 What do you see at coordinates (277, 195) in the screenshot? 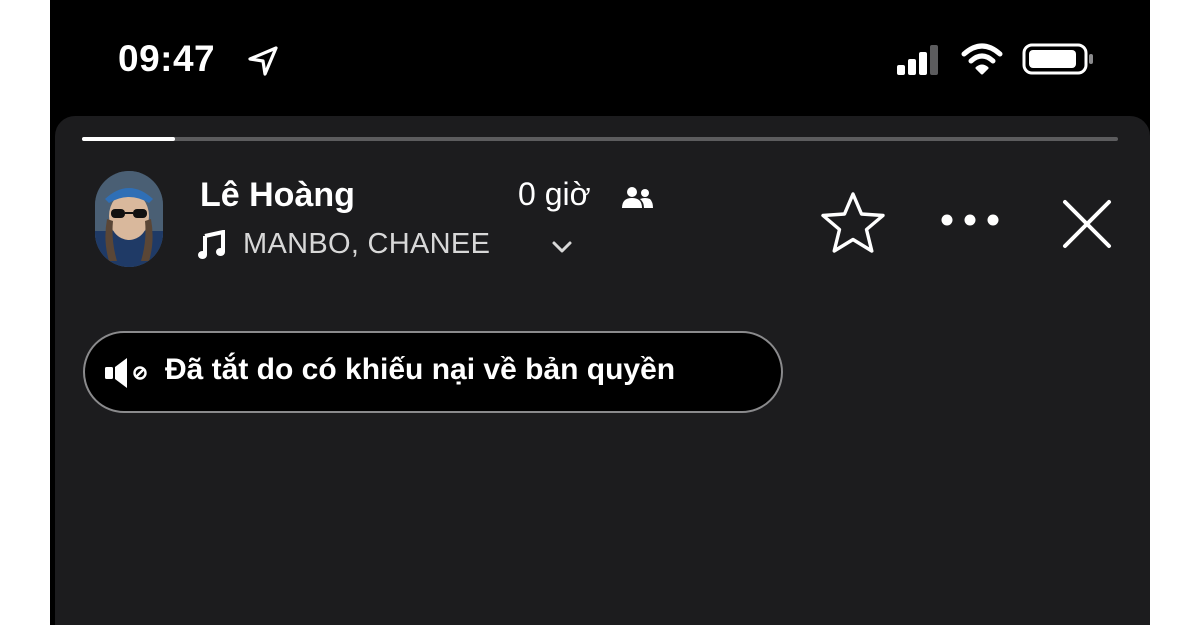
I see `user-name: Lê Hoàng` at bounding box center [277, 195].